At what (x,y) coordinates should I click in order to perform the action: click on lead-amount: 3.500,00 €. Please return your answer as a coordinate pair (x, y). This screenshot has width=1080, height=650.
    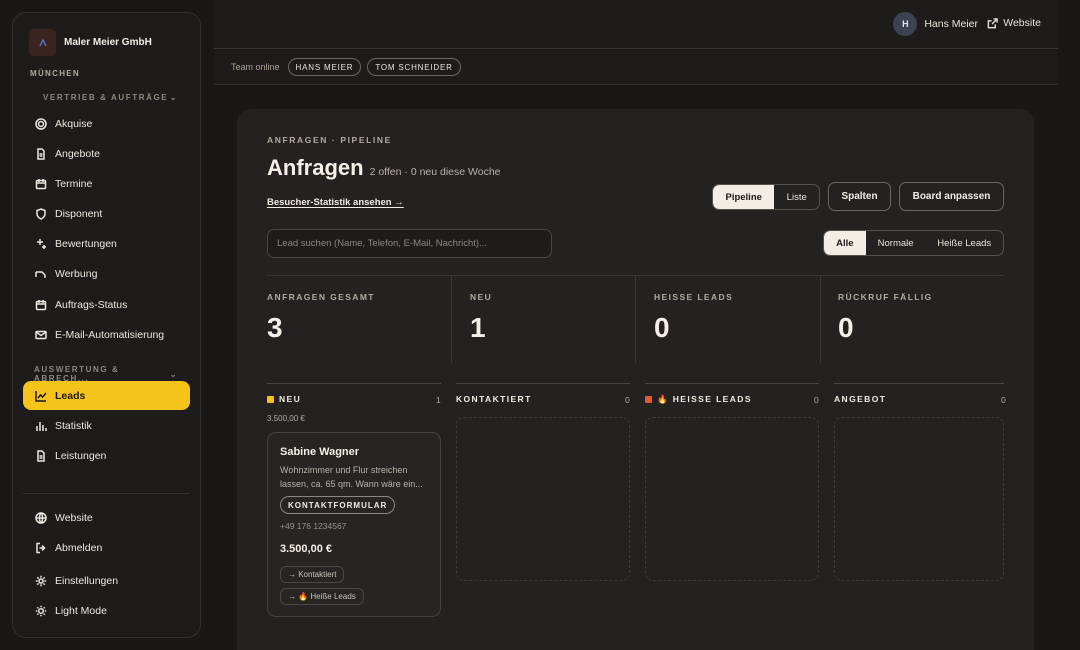
    Looking at the image, I should click on (306, 549).